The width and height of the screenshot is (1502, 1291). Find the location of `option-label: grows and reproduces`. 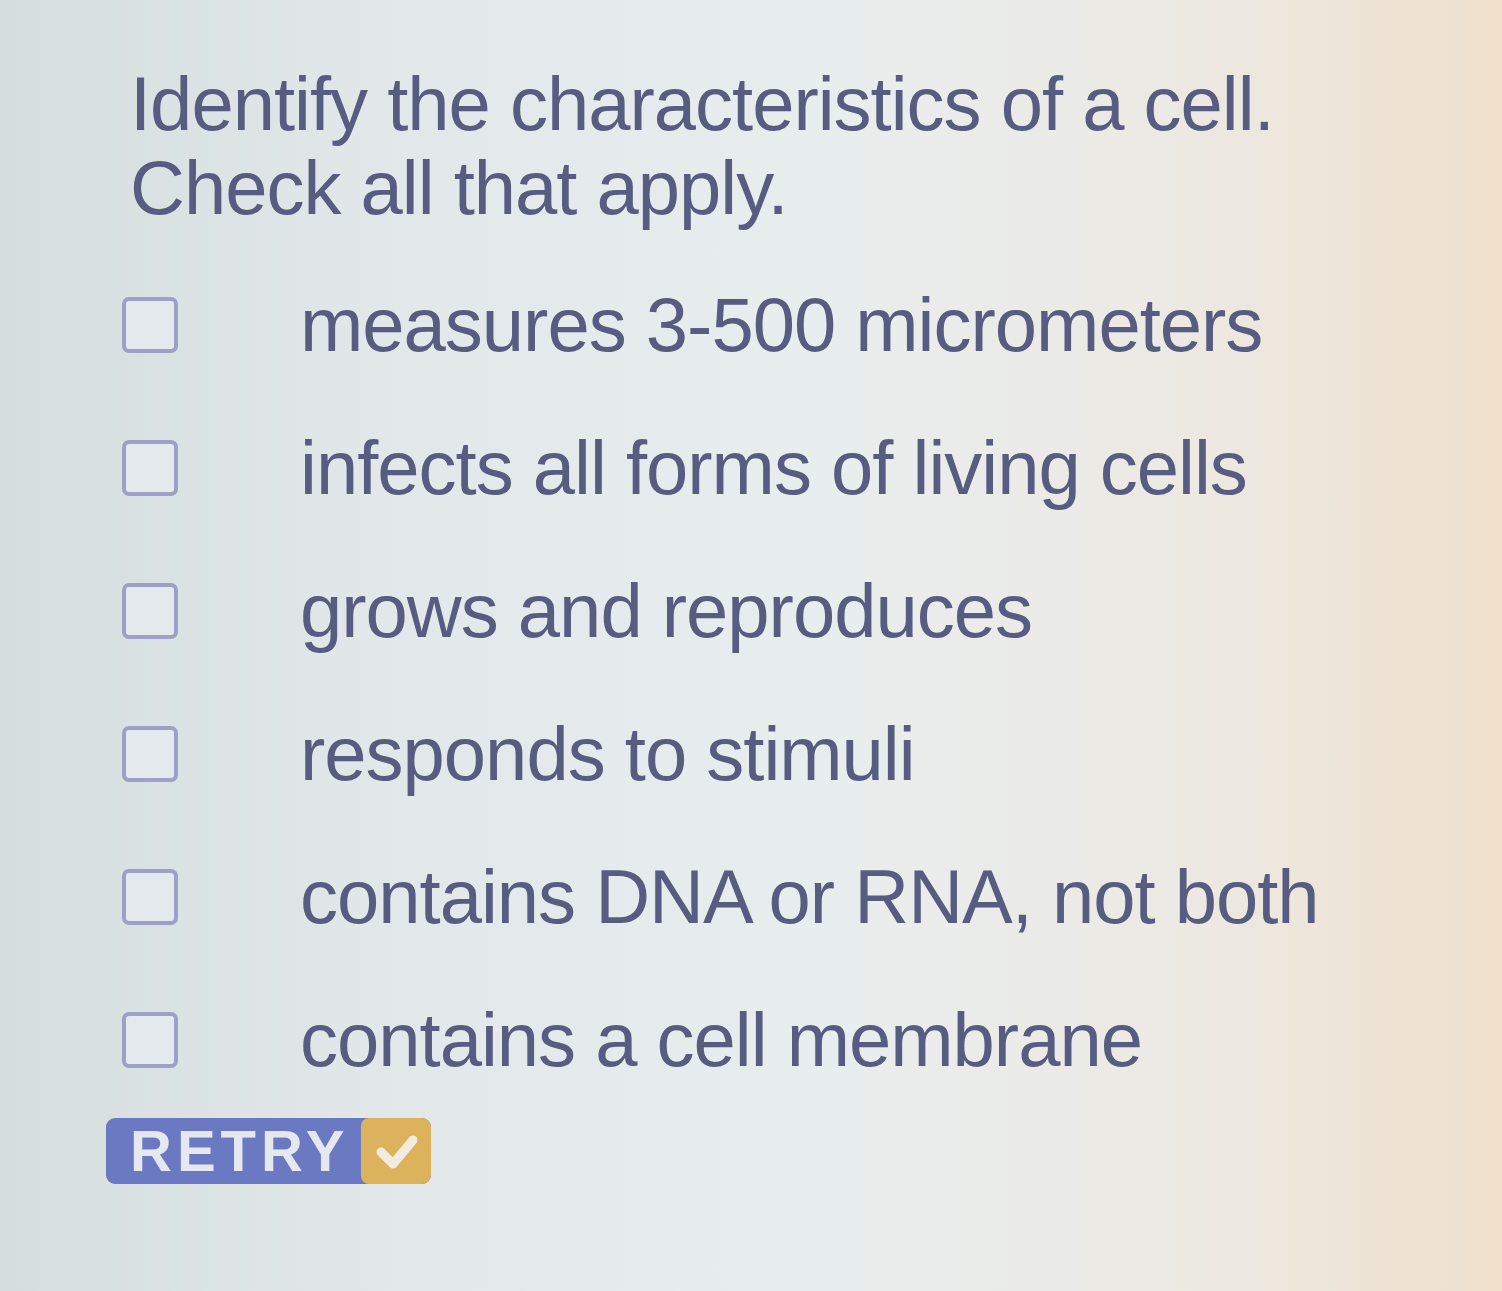

option-label: grows and reproduces is located at coordinates (666, 610).